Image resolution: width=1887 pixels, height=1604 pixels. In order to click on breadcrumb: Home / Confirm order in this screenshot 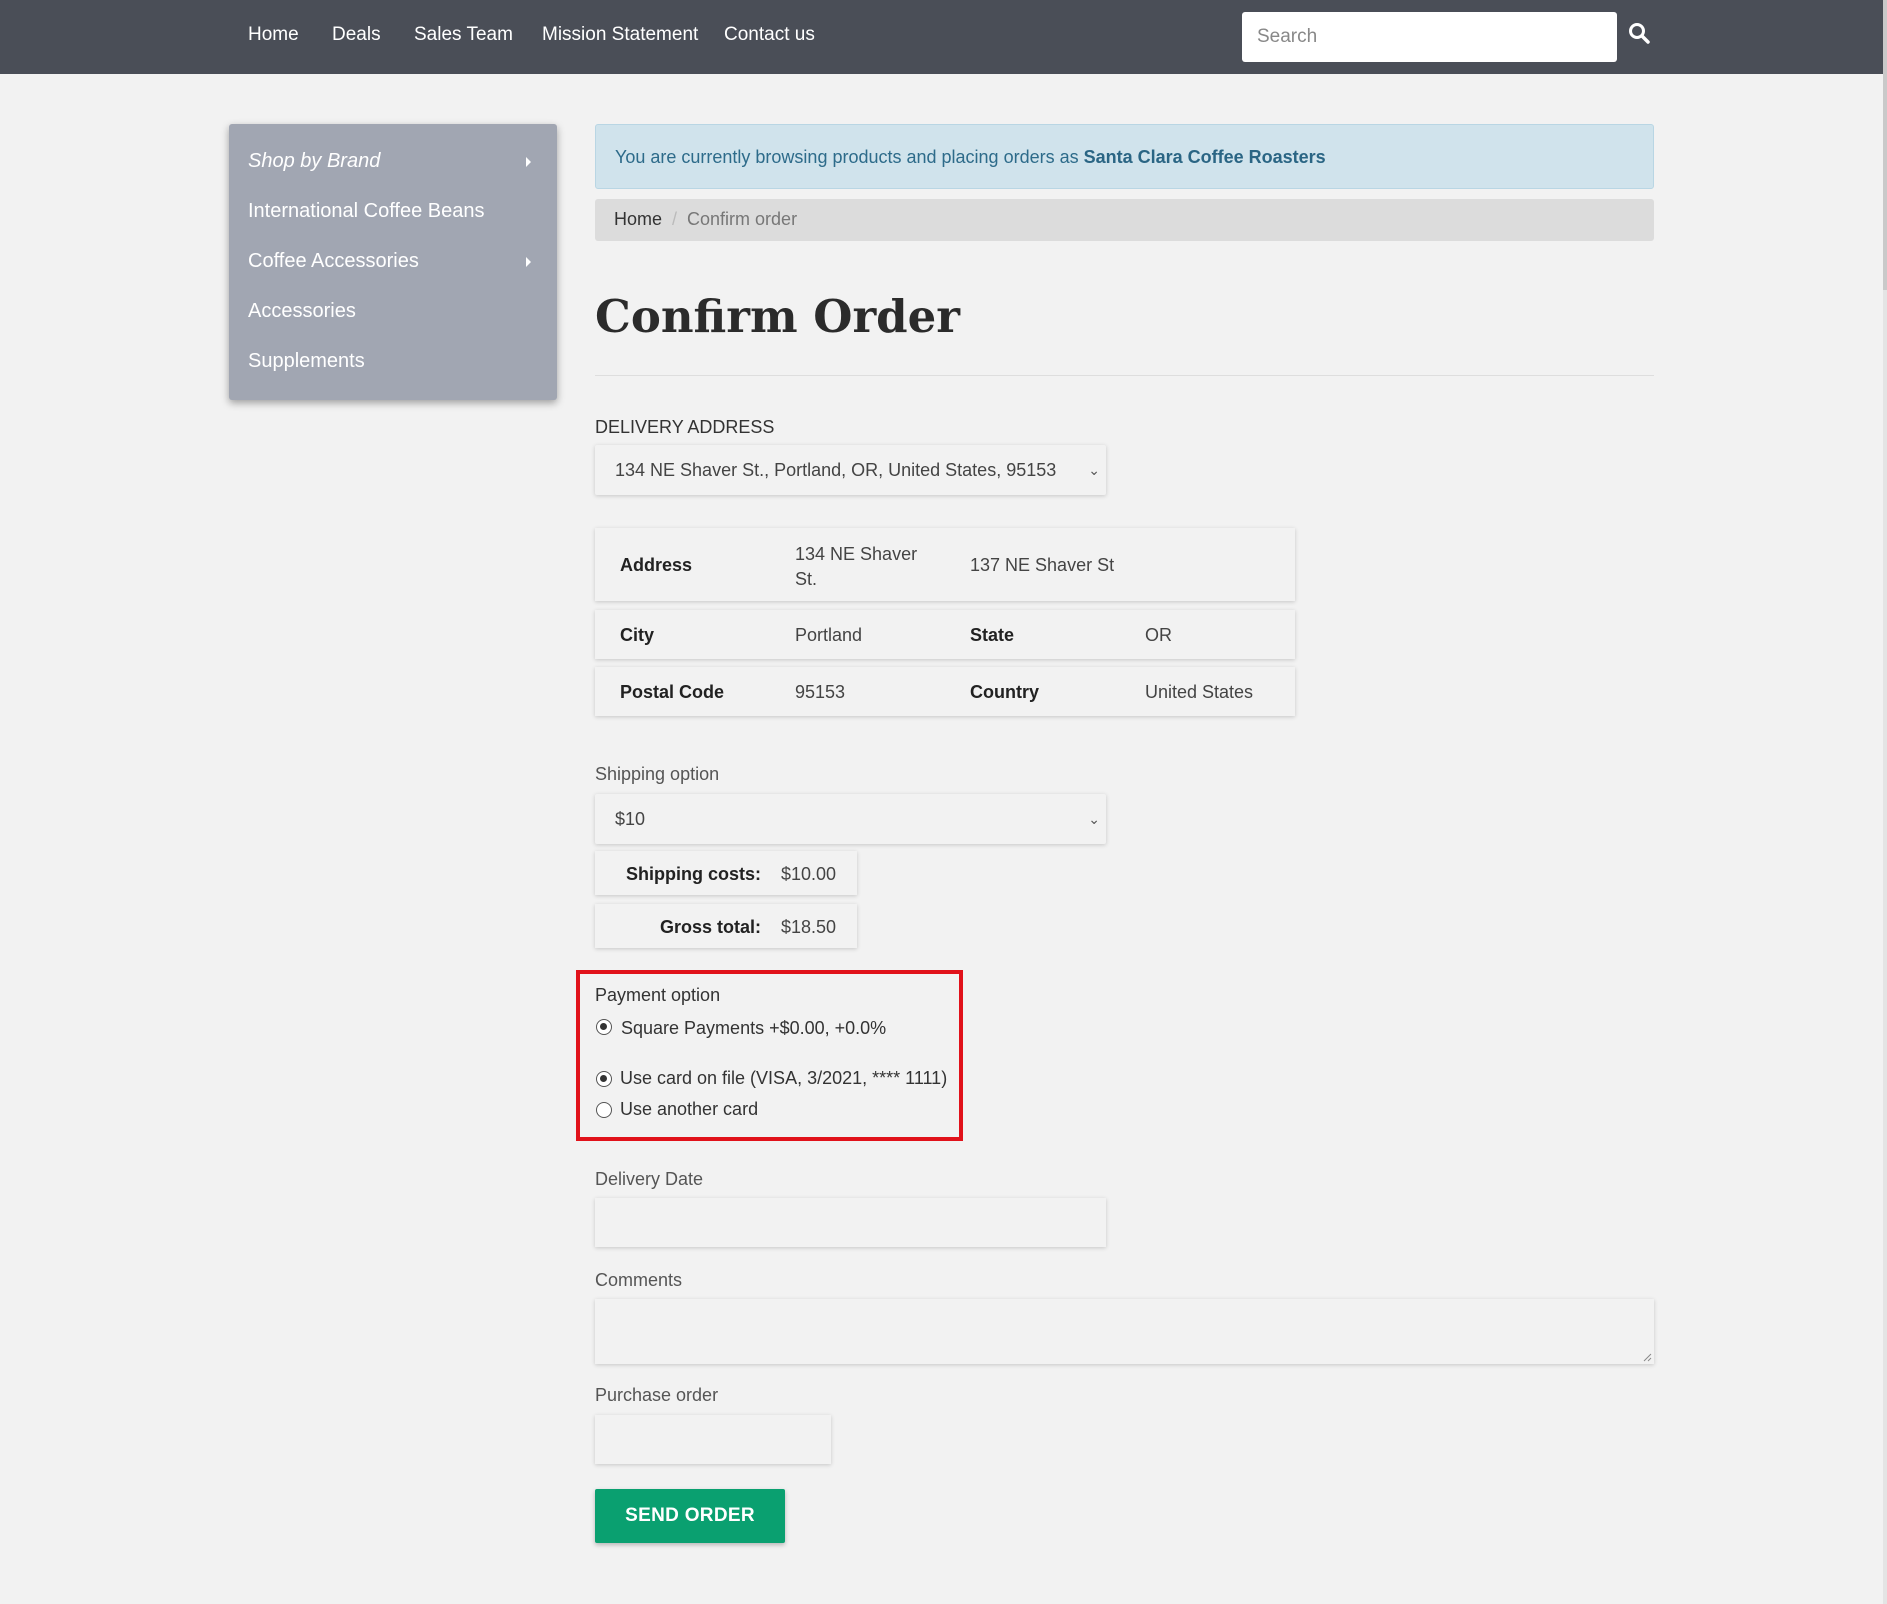, I will do `click(1124, 220)`.